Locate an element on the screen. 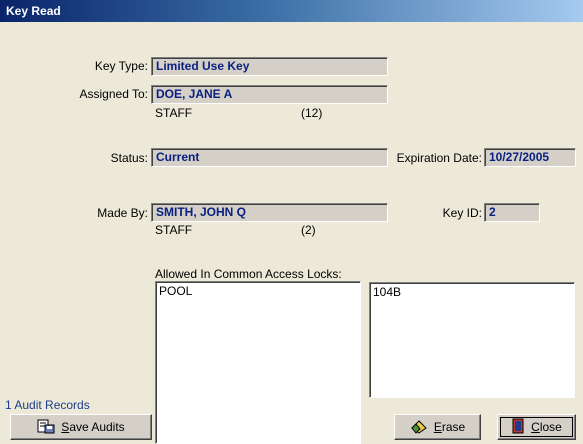  expiration-date-field: 10/27/2005 is located at coordinates (530, 157).